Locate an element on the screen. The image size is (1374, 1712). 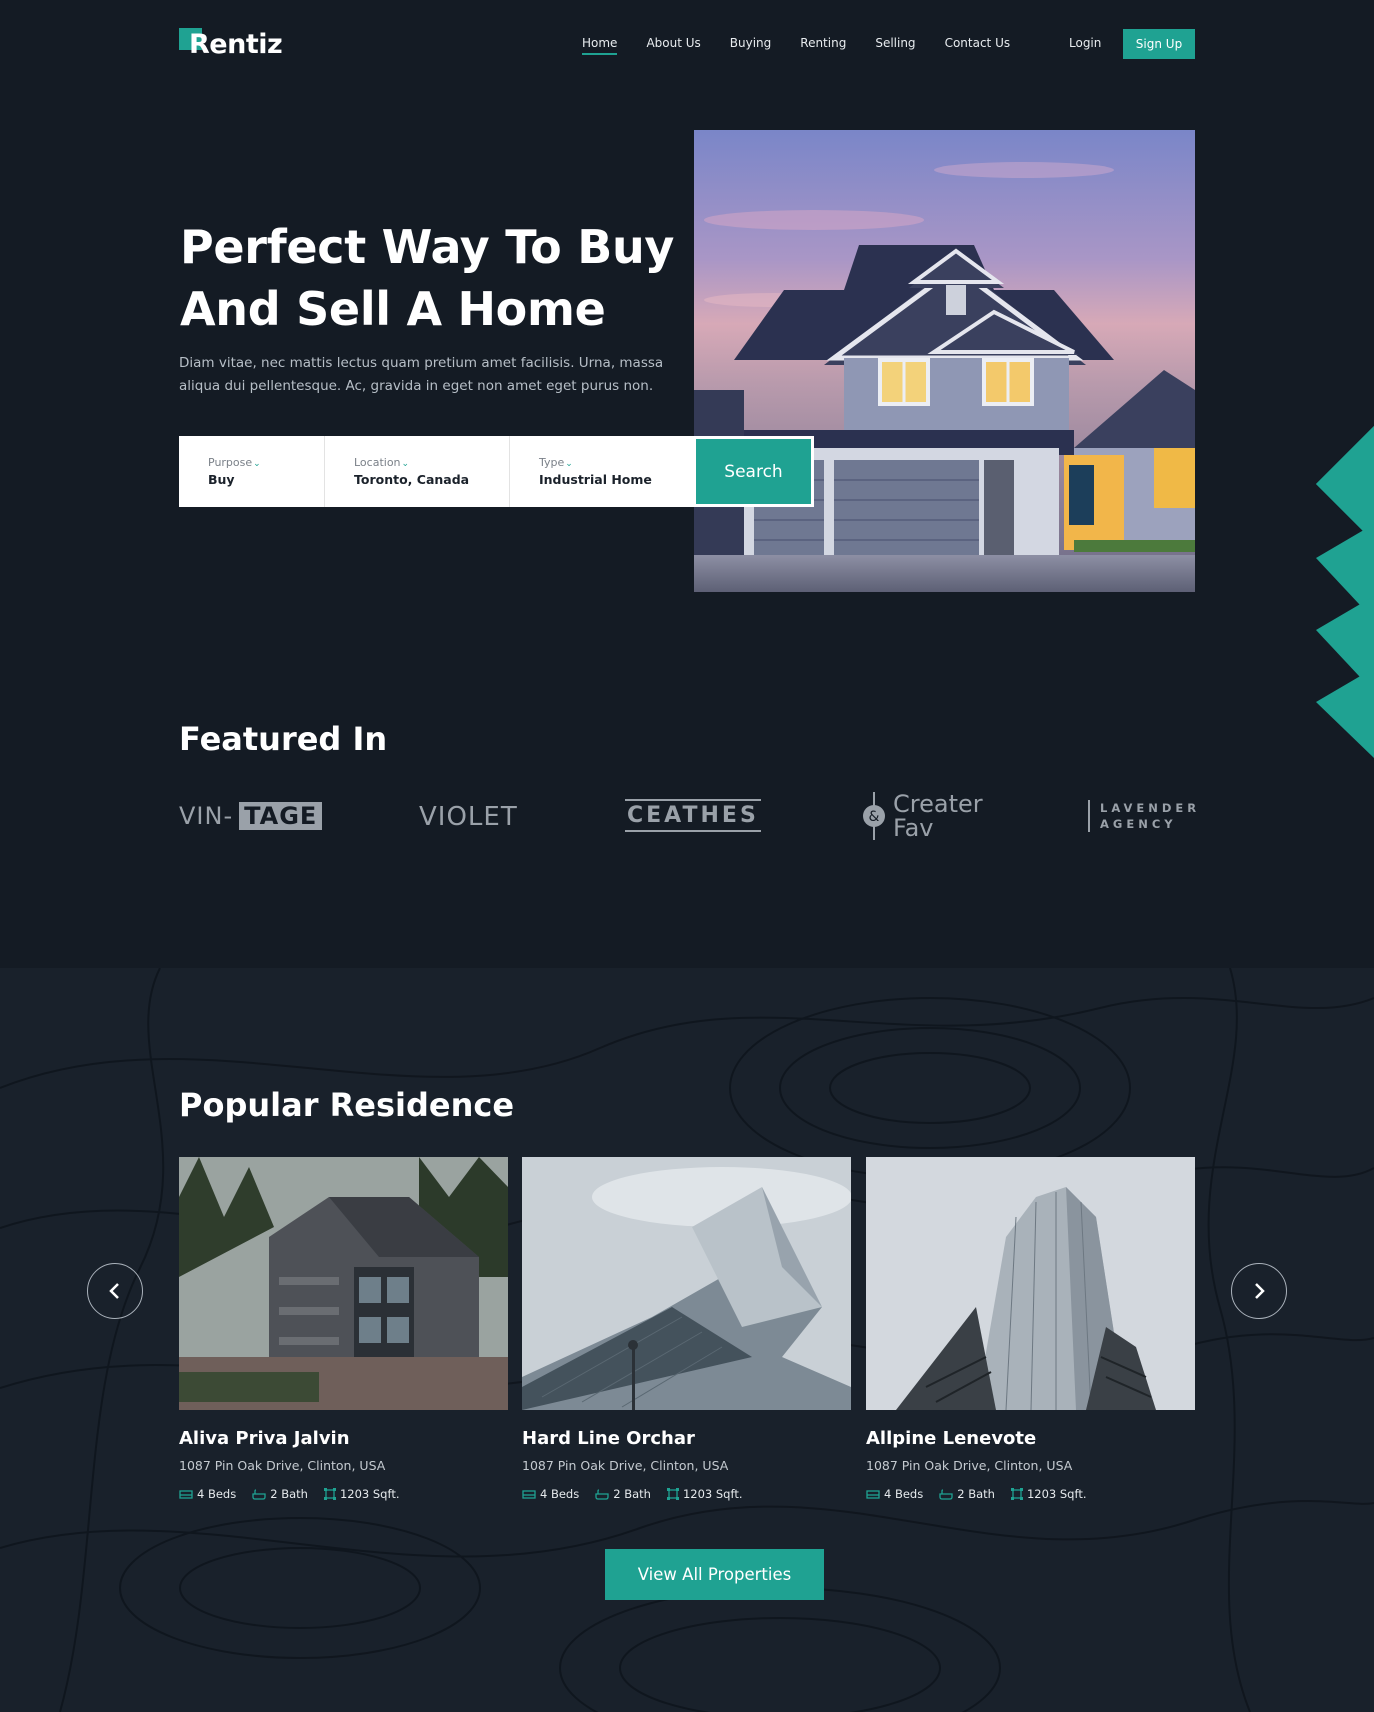
logo-lavender: LAVENDER AGENCY is located at coordinates (1144, 816).